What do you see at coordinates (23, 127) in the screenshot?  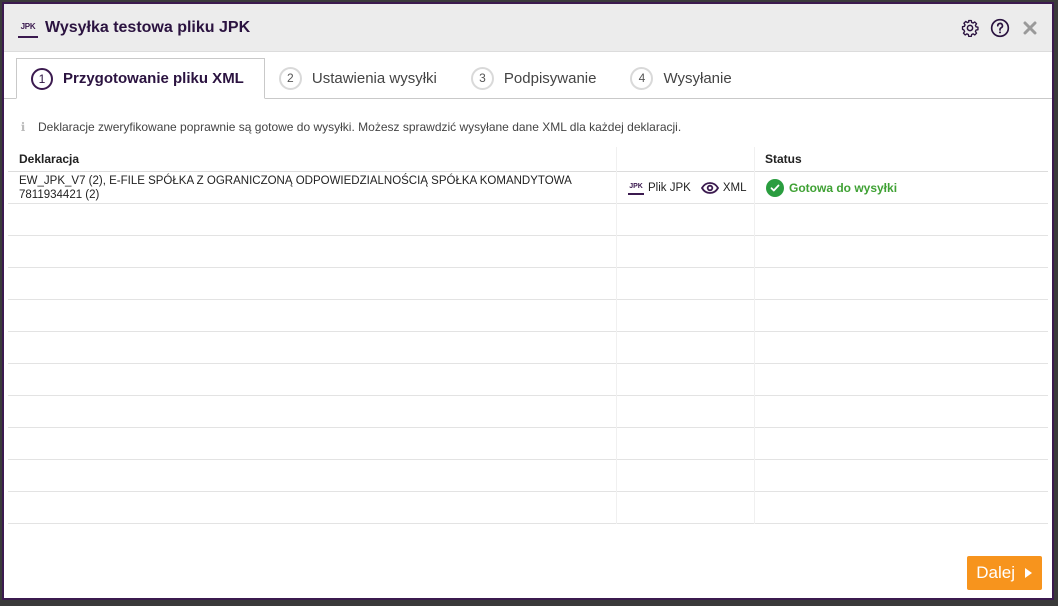 I see `info-icon: ℹ` at bounding box center [23, 127].